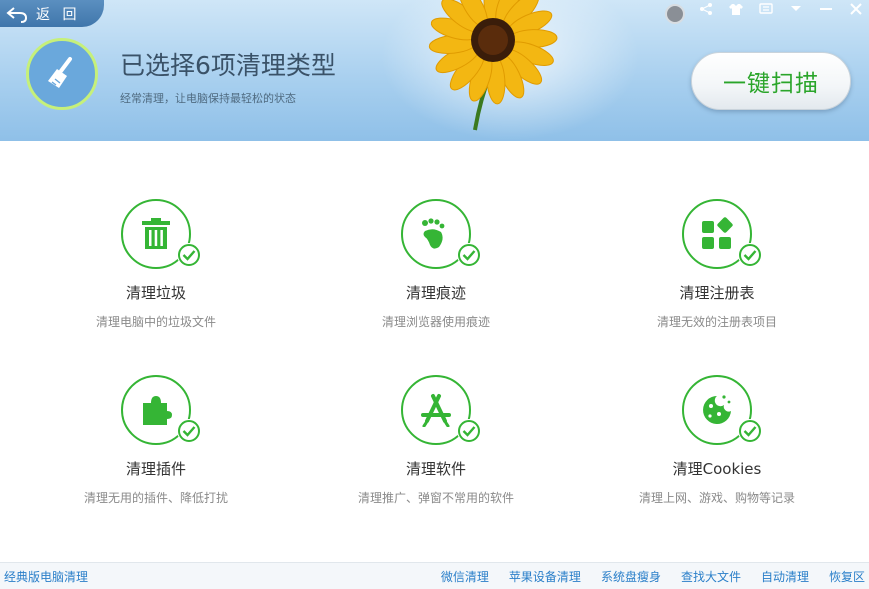 The image size is (869, 589). Describe the element at coordinates (155, 293) in the screenshot. I see `category-title: 清理垃圾` at that location.